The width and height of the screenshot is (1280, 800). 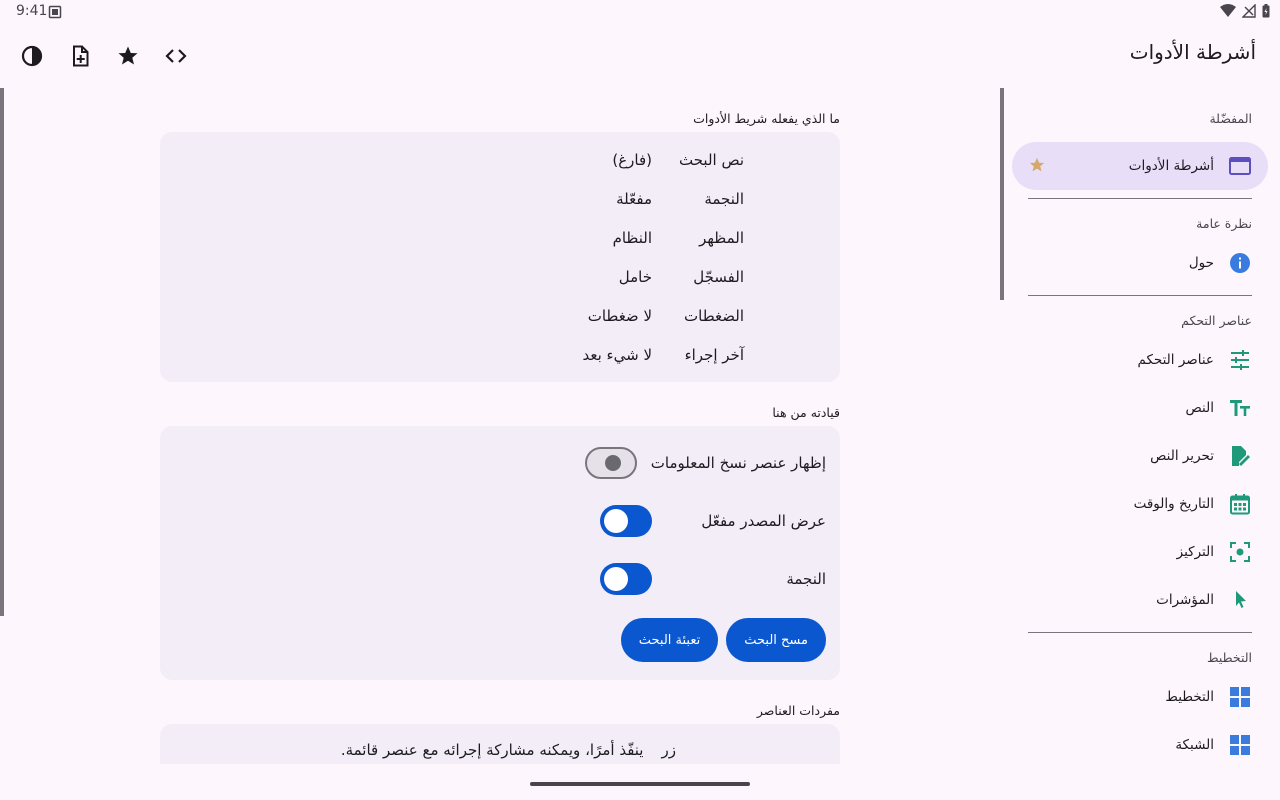 What do you see at coordinates (640, 12) in the screenshot?
I see `status-bar: 9:41` at bounding box center [640, 12].